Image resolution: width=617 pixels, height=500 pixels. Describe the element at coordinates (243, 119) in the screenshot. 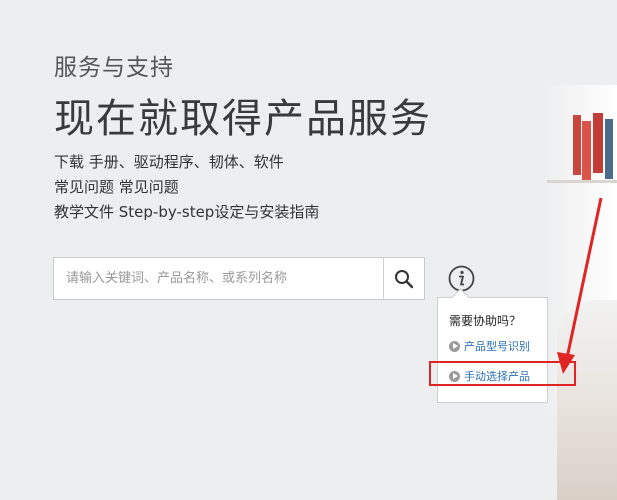

I see `page-title: 现在就取得产品服务` at that location.